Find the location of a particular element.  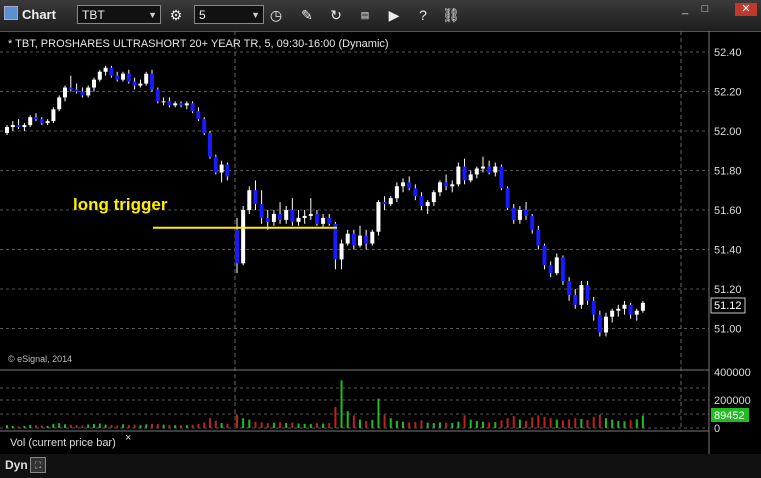

volume-panel-close-icon: × is located at coordinates (128, 438).